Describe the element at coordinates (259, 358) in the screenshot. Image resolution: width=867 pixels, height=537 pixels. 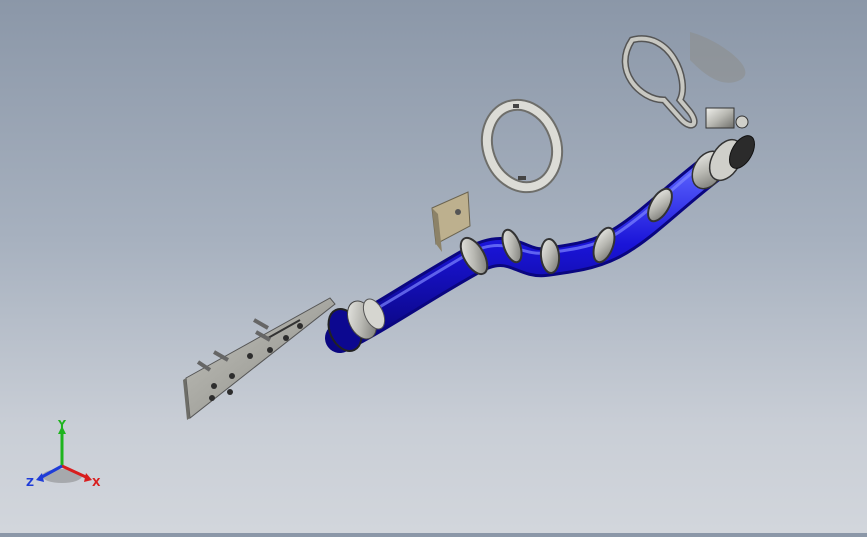
I see `mounting-plate` at that location.